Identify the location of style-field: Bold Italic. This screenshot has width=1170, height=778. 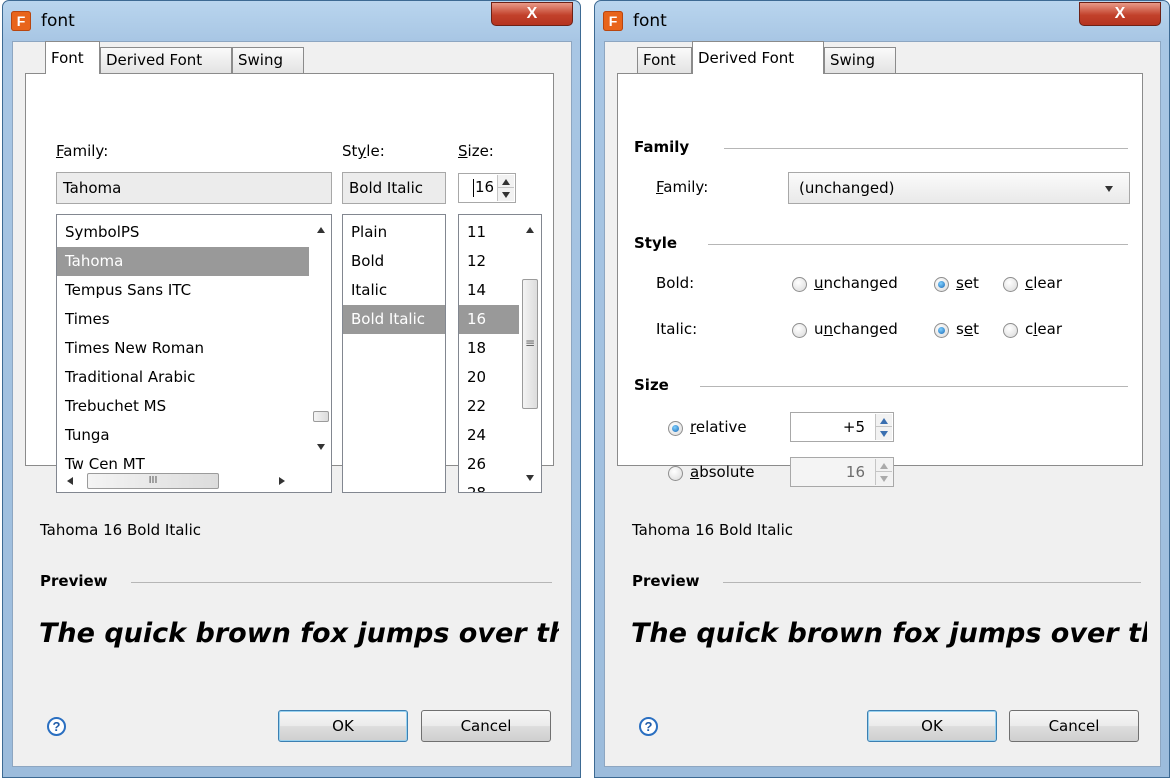
(394, 188).